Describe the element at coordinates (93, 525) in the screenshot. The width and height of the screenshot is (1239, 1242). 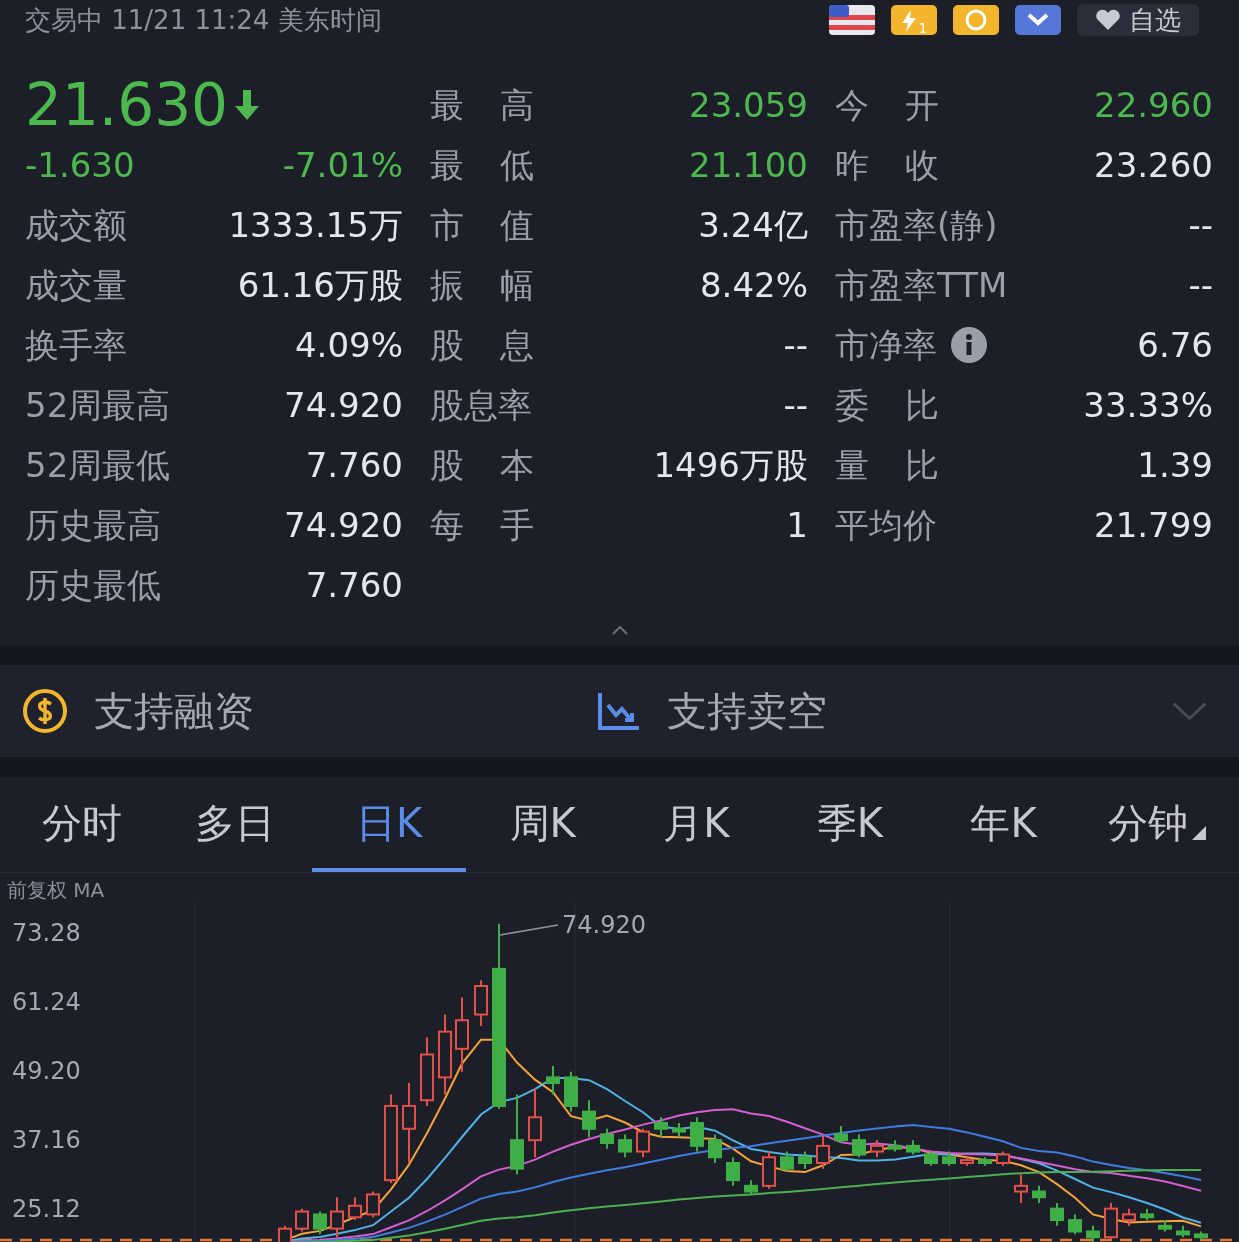
I see `stat-label: 历史最高` at that location.